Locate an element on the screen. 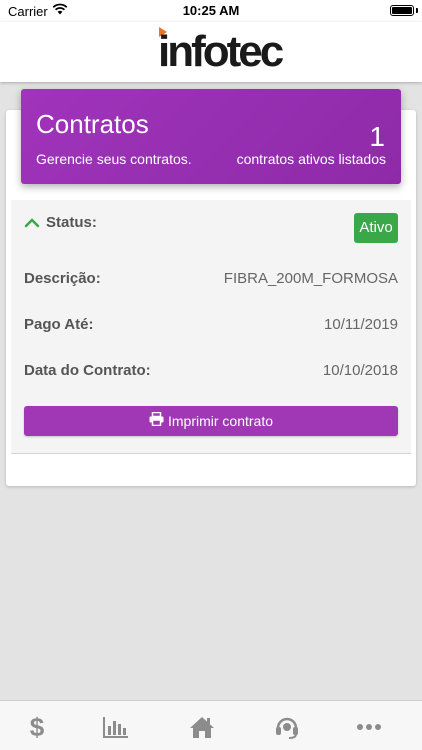  tab-mais is located at coordinates (369, 727).